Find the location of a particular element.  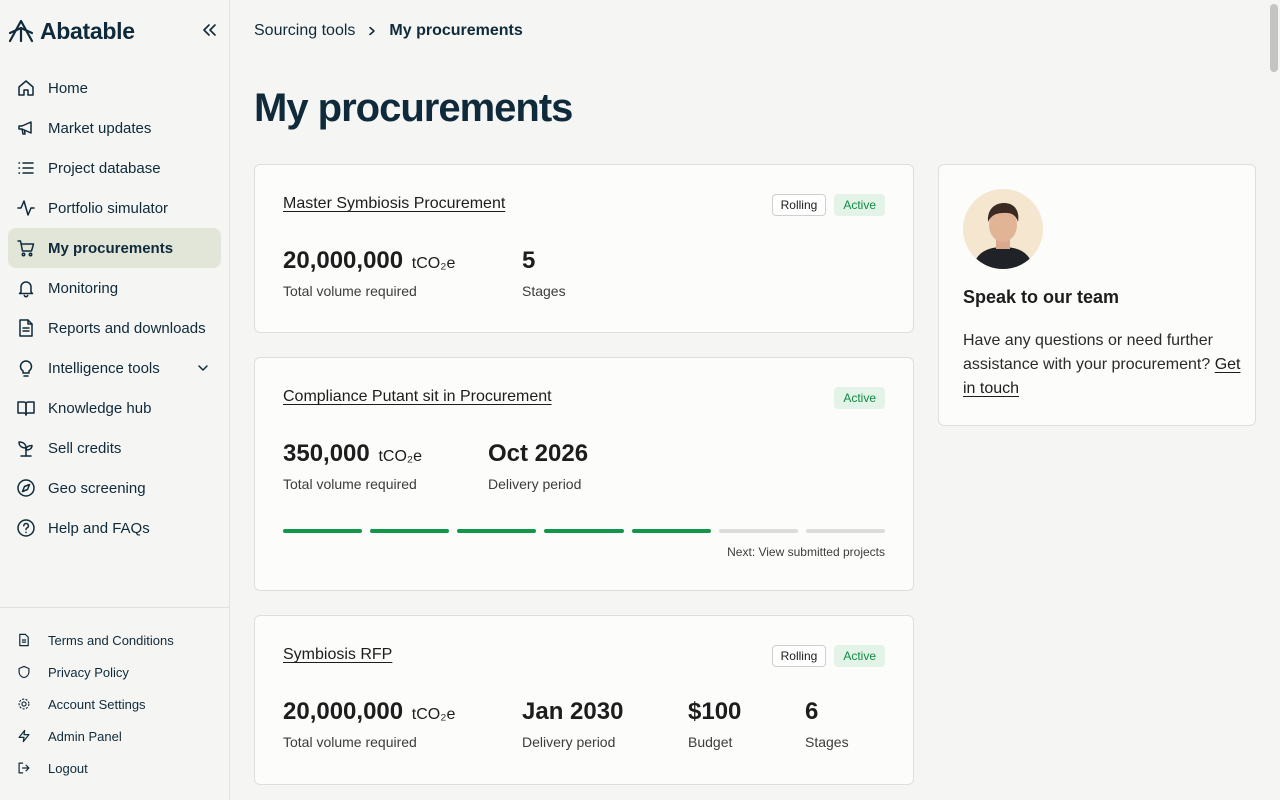

sidebar-item-reports: Reports and downloads is located at coordinates (114, 328).